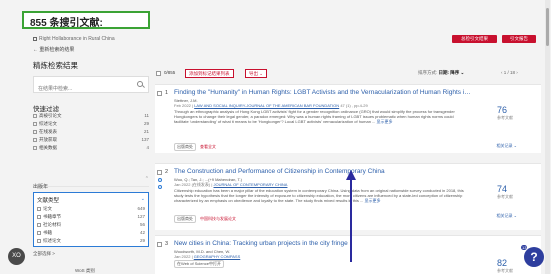 The width and height of the screenshot is (551, 274). I want to click on refine-search-box, so click(91, 86).